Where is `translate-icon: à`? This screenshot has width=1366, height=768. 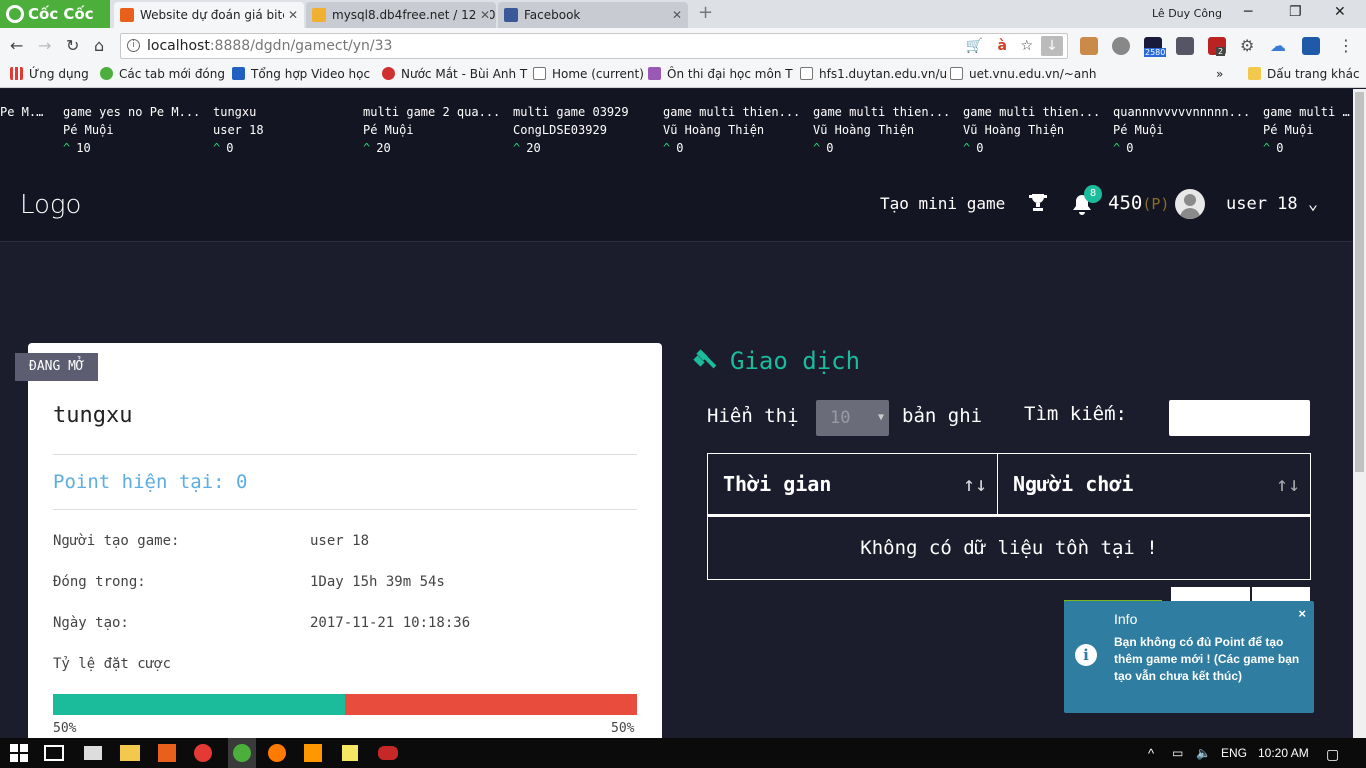
translate-icon: à is located at coordinates (1002, 46).